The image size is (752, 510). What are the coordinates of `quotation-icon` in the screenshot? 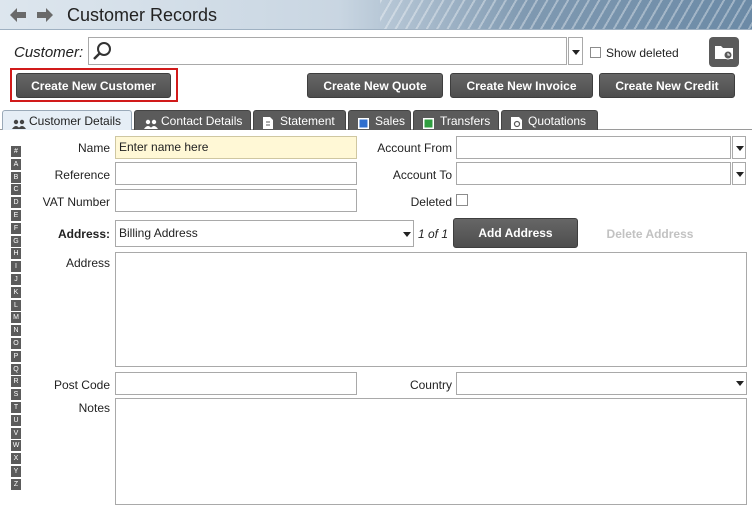 It's located at (517, 125).